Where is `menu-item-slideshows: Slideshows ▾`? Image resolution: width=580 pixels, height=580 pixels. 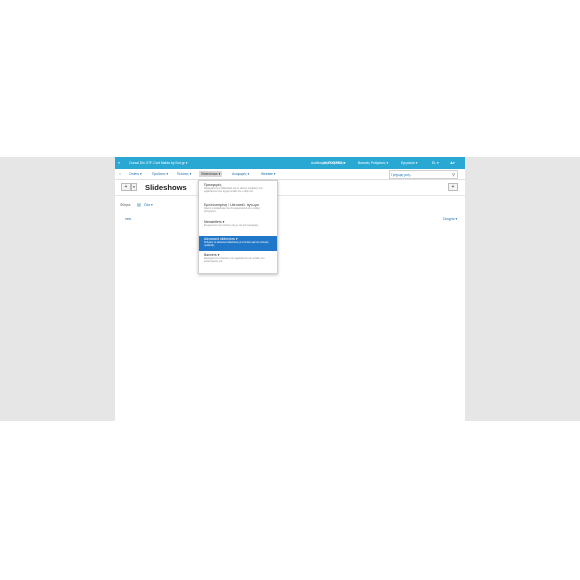 menu-item-slideshows: Slideshows ▾ is located at coordinates (211, 174).